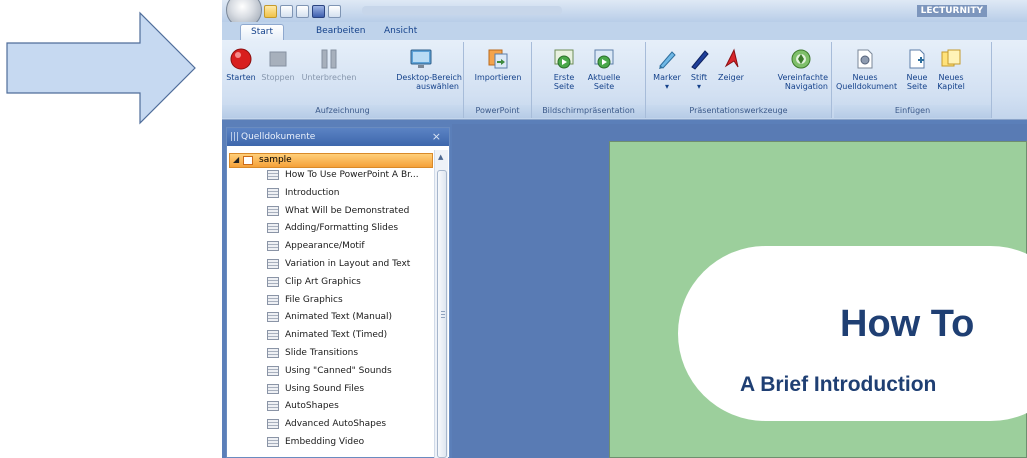 The image size is (1027, 458). Describe the element at coordinates (411, 69) in the screenshot. I see `desktop-bereich-button: Desktop-Bereich auswählen` at that location.